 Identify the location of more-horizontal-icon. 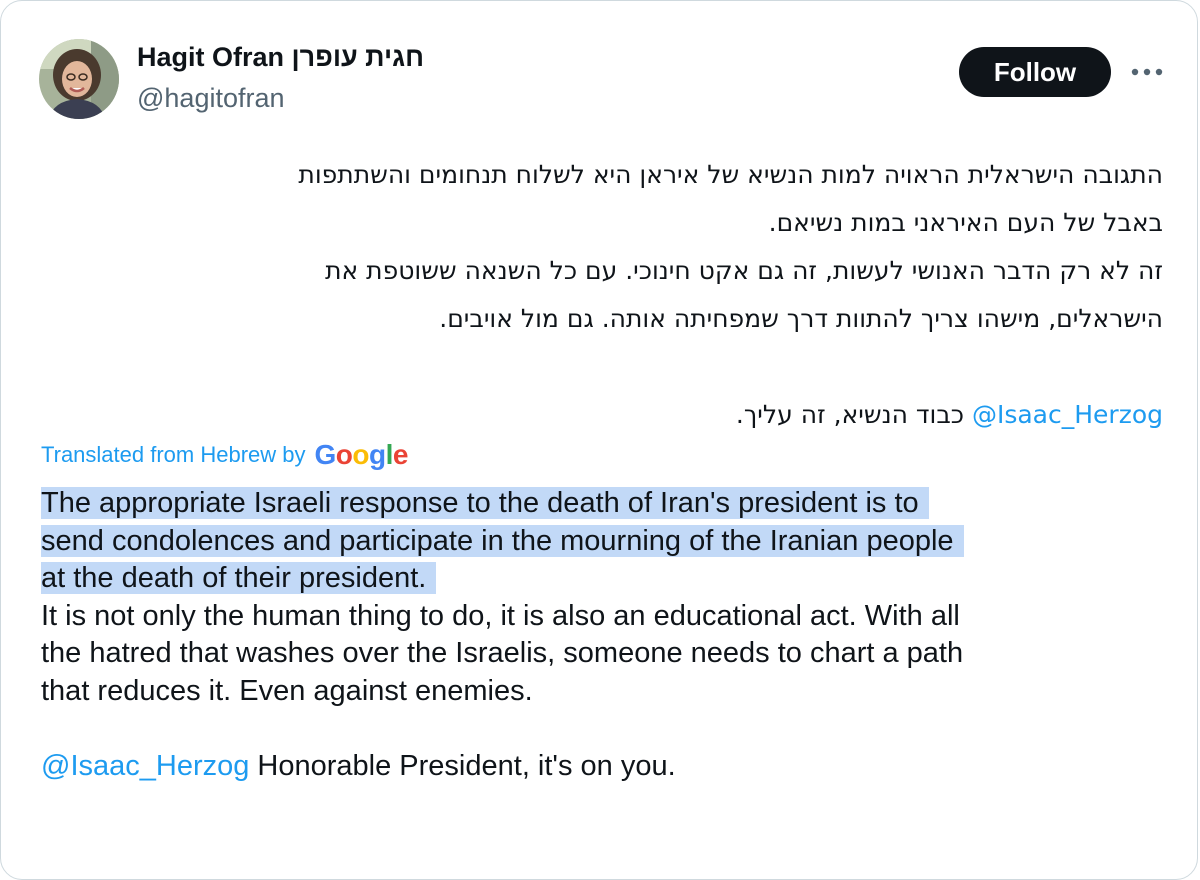
(1147, 72).